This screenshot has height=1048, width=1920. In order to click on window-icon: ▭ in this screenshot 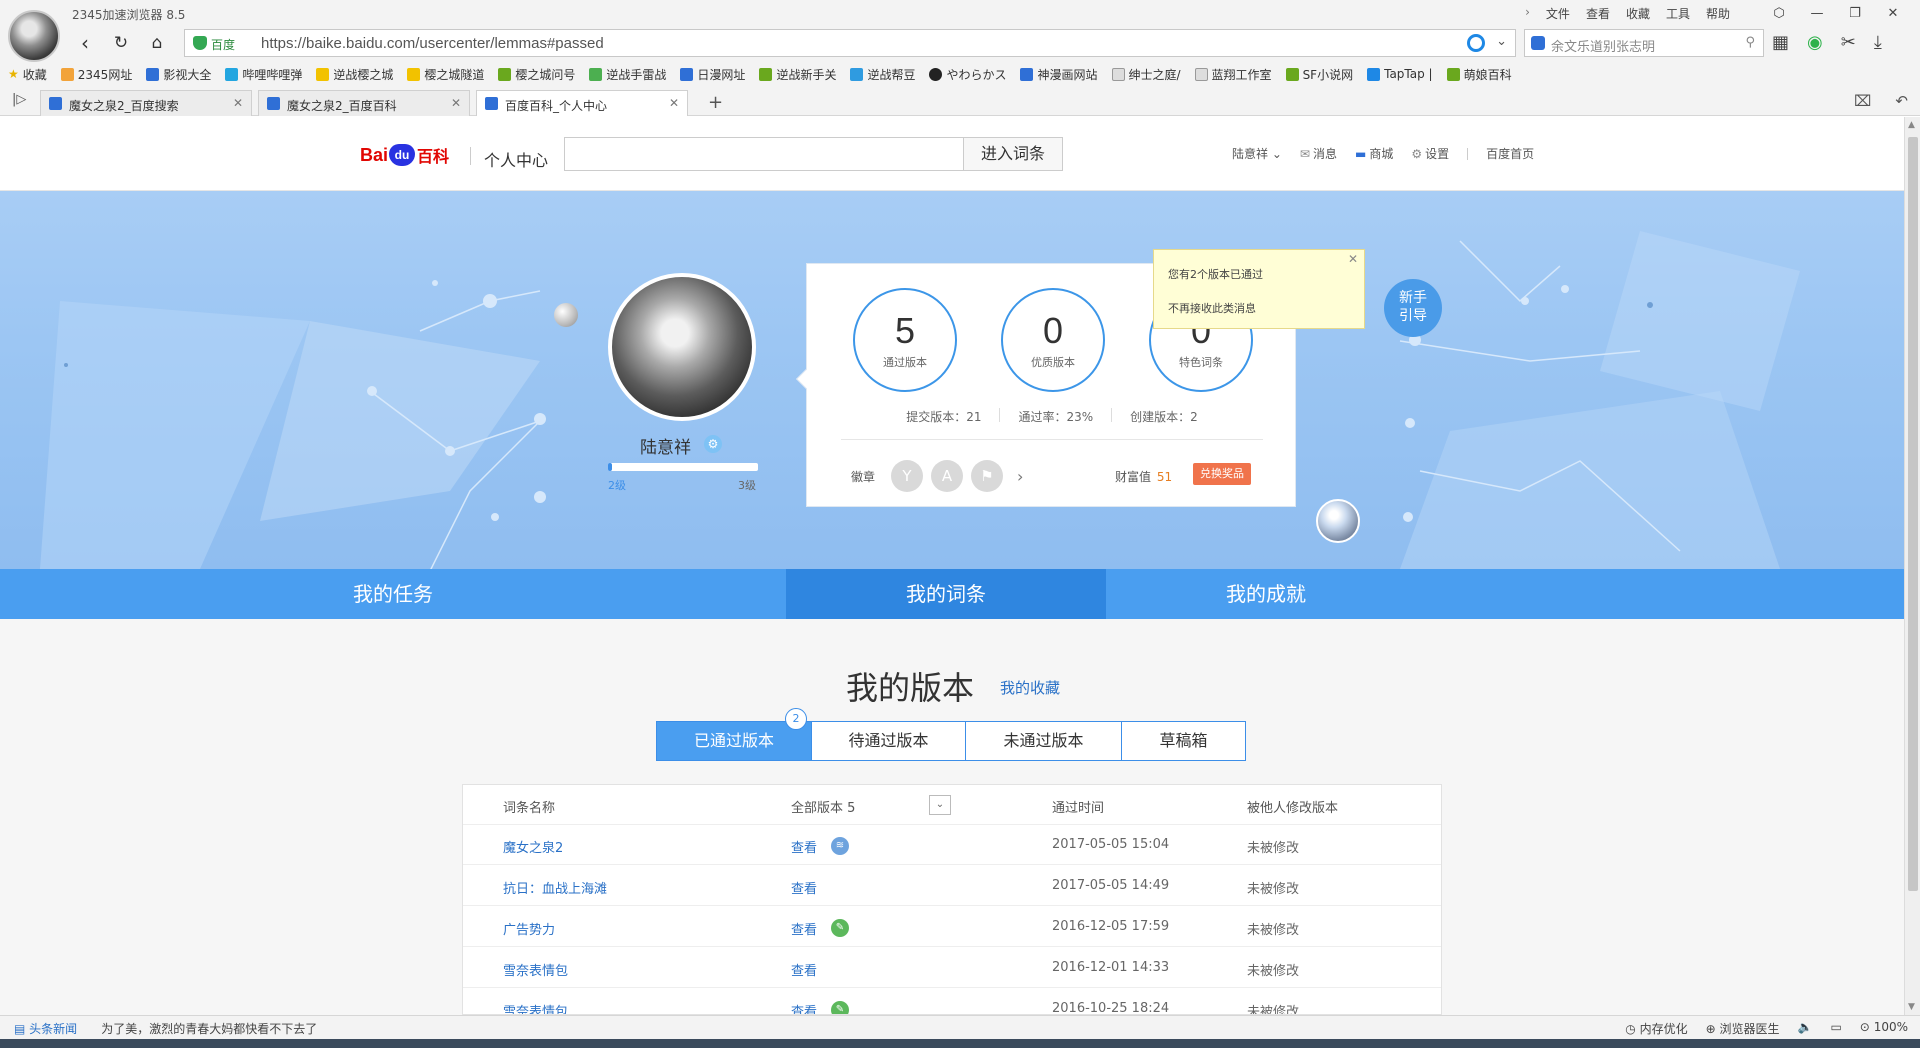, I will do `click(1835, 1028)`.